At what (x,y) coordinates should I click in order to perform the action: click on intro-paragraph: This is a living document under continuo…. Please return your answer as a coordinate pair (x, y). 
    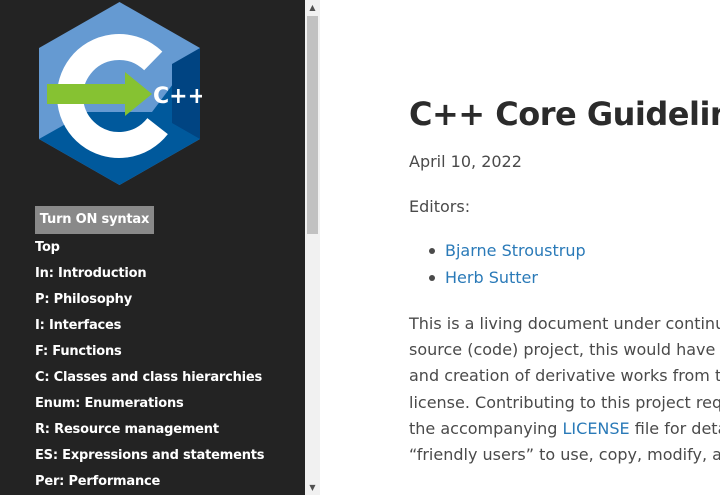
    Looking at the image, I should click on (564, 389).